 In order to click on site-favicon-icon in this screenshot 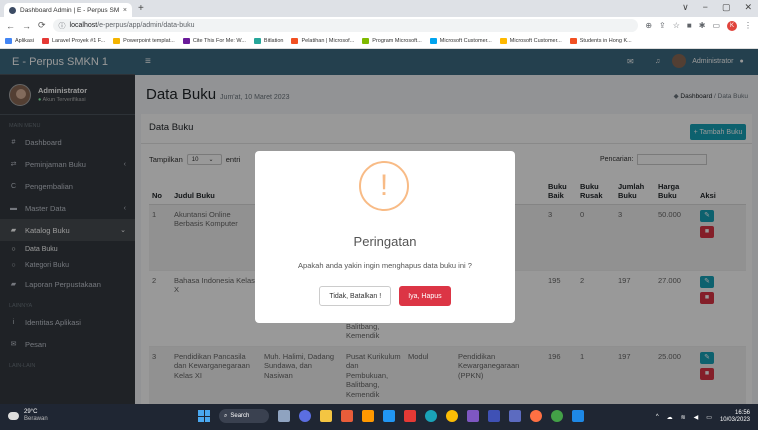, I will do `click(12, 10)`.